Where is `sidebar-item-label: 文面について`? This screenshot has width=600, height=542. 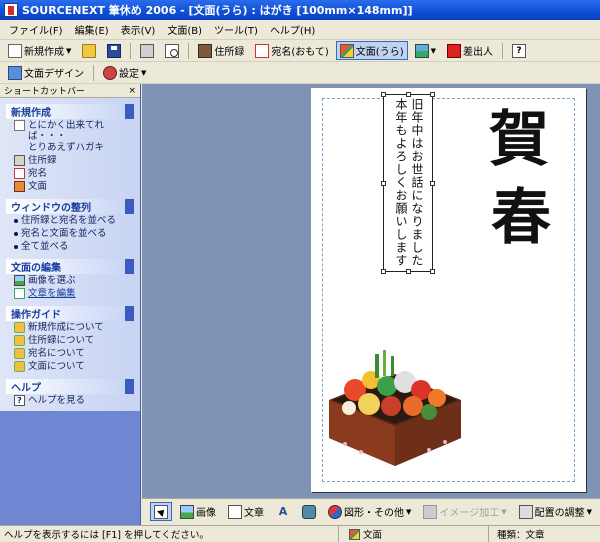 sidebar-item-label: 文面について is located at coordinates (56, 366).